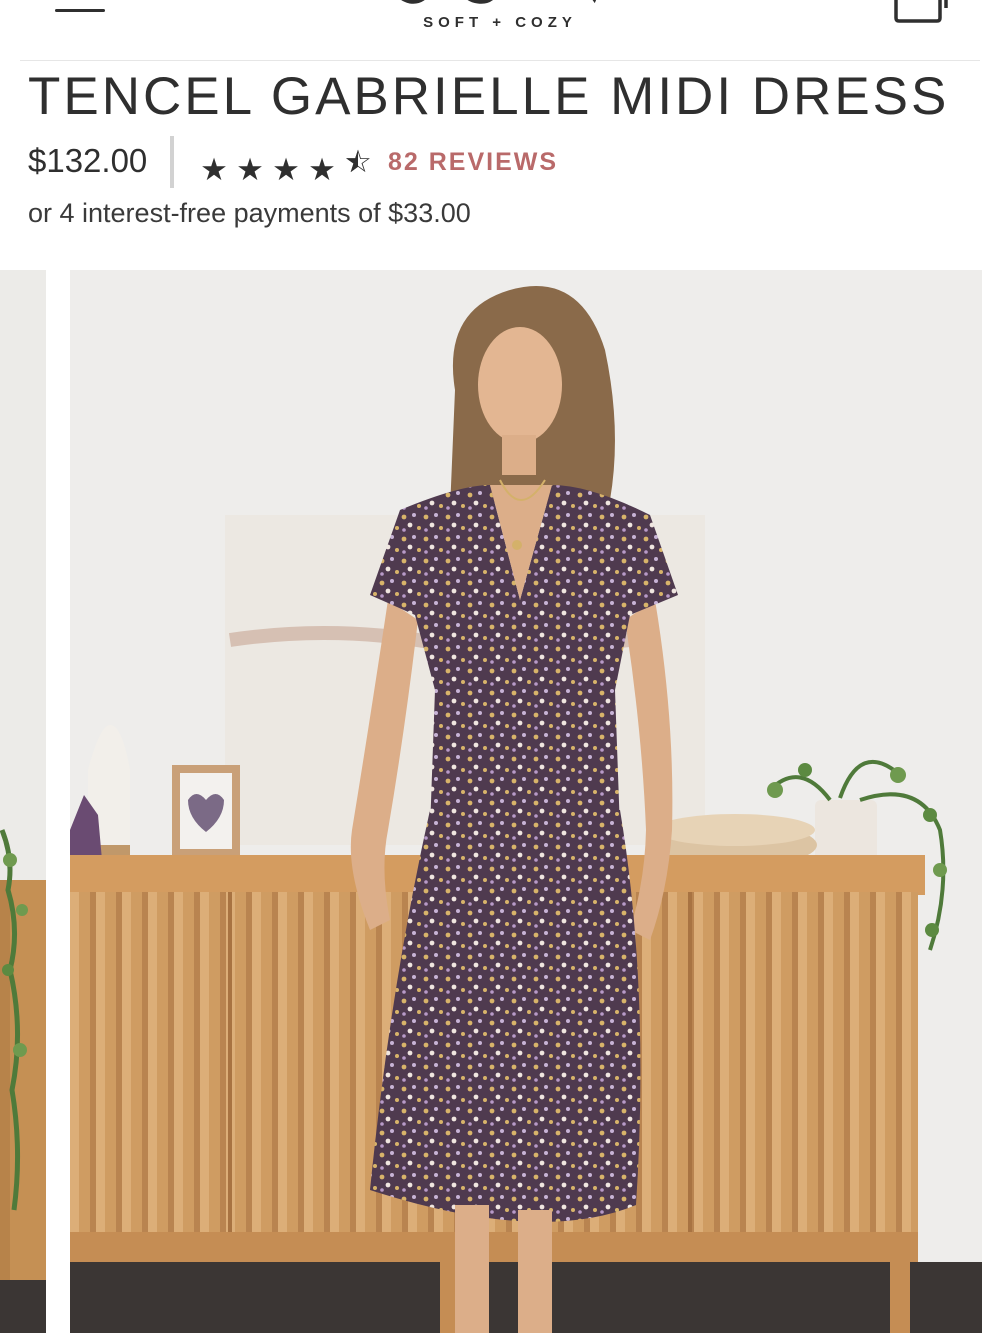 The width and height of the screenshot is (1000, 1333). Describe the element at coordinates (919, 12) in the screenshot. I see `shopping-bag-icon` at that location.